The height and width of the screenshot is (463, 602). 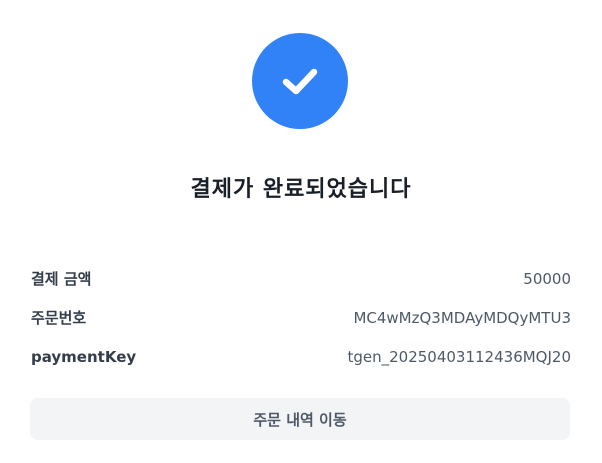 I want to click on detail-row-payment-key: paymentKey tgen_20250403112436MQJ20, so click(x=301, y=356).